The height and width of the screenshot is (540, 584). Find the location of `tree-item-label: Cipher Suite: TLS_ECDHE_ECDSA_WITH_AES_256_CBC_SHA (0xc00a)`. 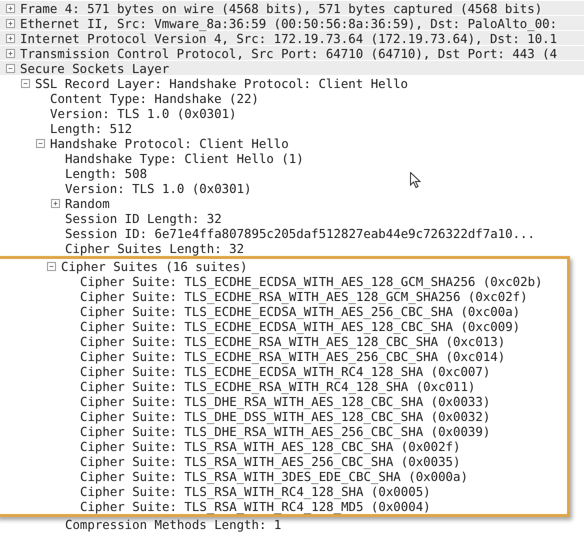

tree-item-label: Cipher Suite: TLS_ECDHE_ECDSA_WITH_AES_256_CBC_SHA (0xc00a) is located at coordinates (300, 311).